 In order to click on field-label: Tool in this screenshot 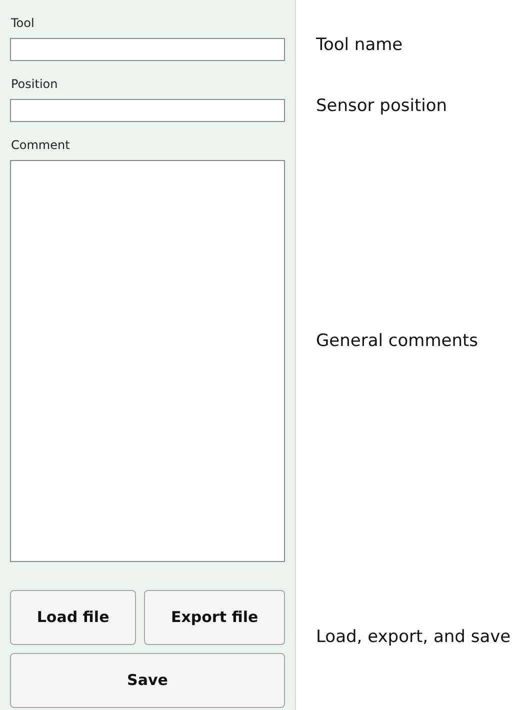, I will do `click(22, 23)`.